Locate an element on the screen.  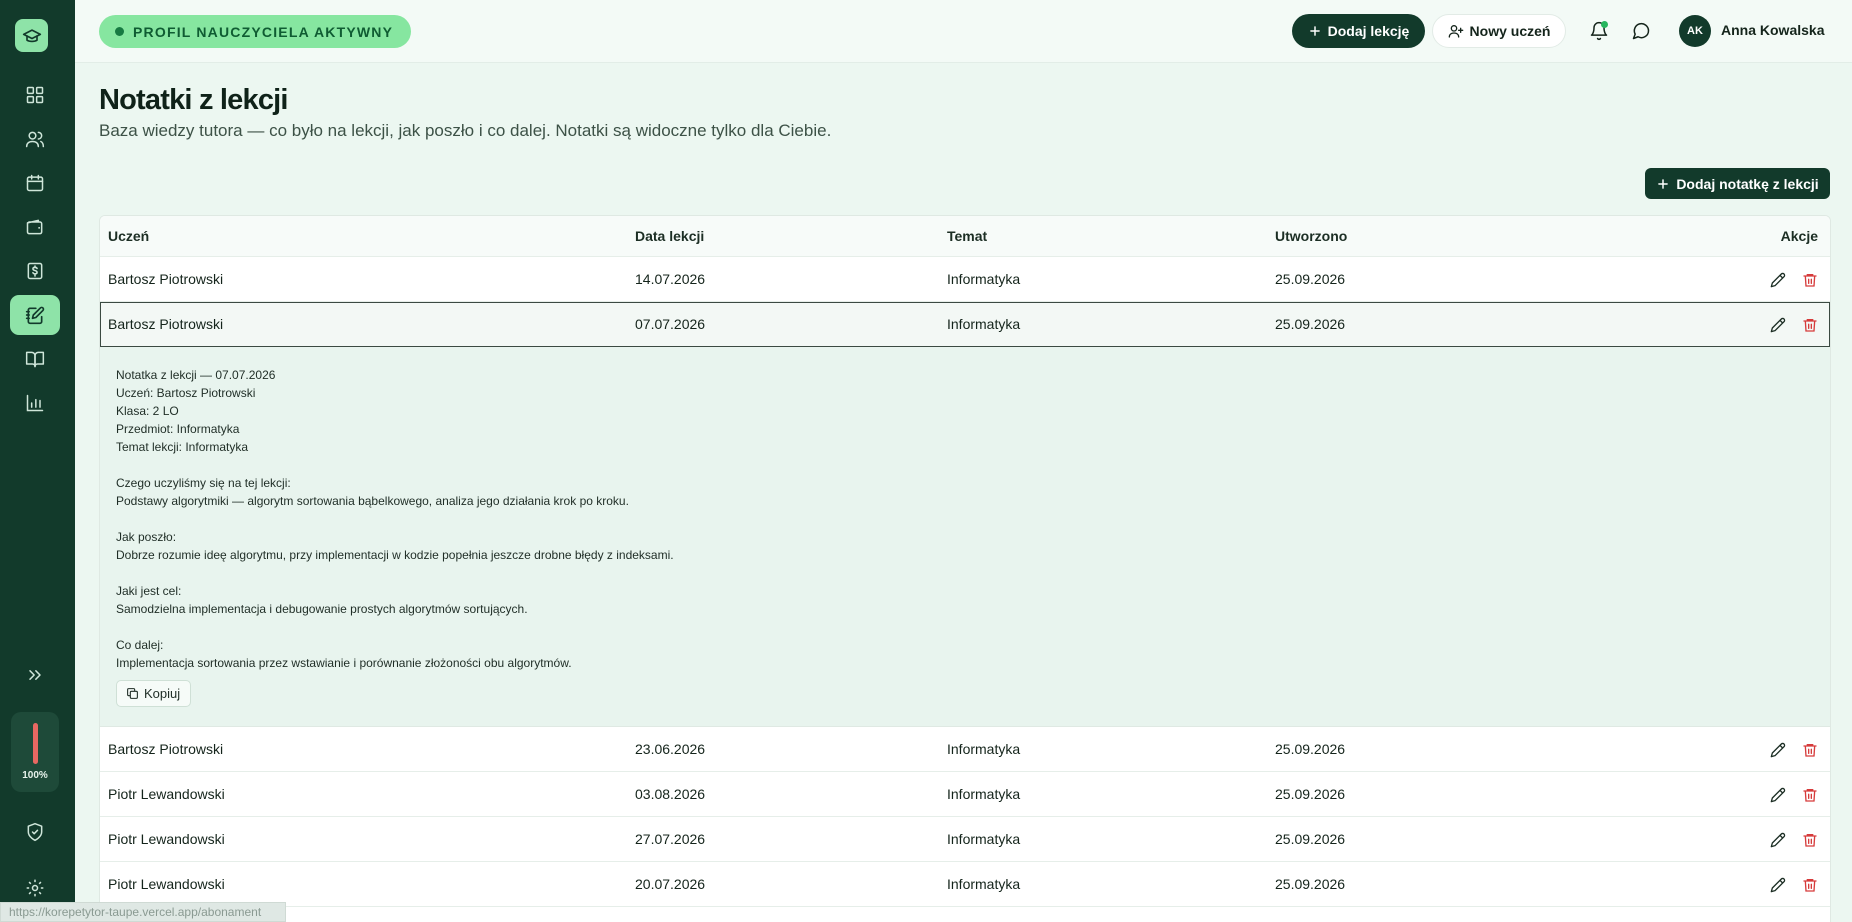
usage-indicator: 100% is located at coordinates (35, 752).